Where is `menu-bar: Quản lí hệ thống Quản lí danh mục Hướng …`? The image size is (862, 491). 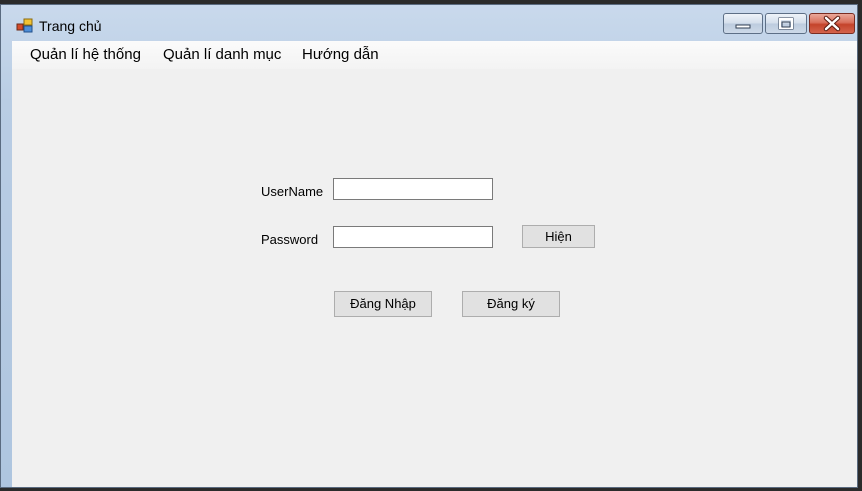 menu-bar: Quản lí hệ thống Quản lí danh mục Hướng … is located at coordinates (434, 55).